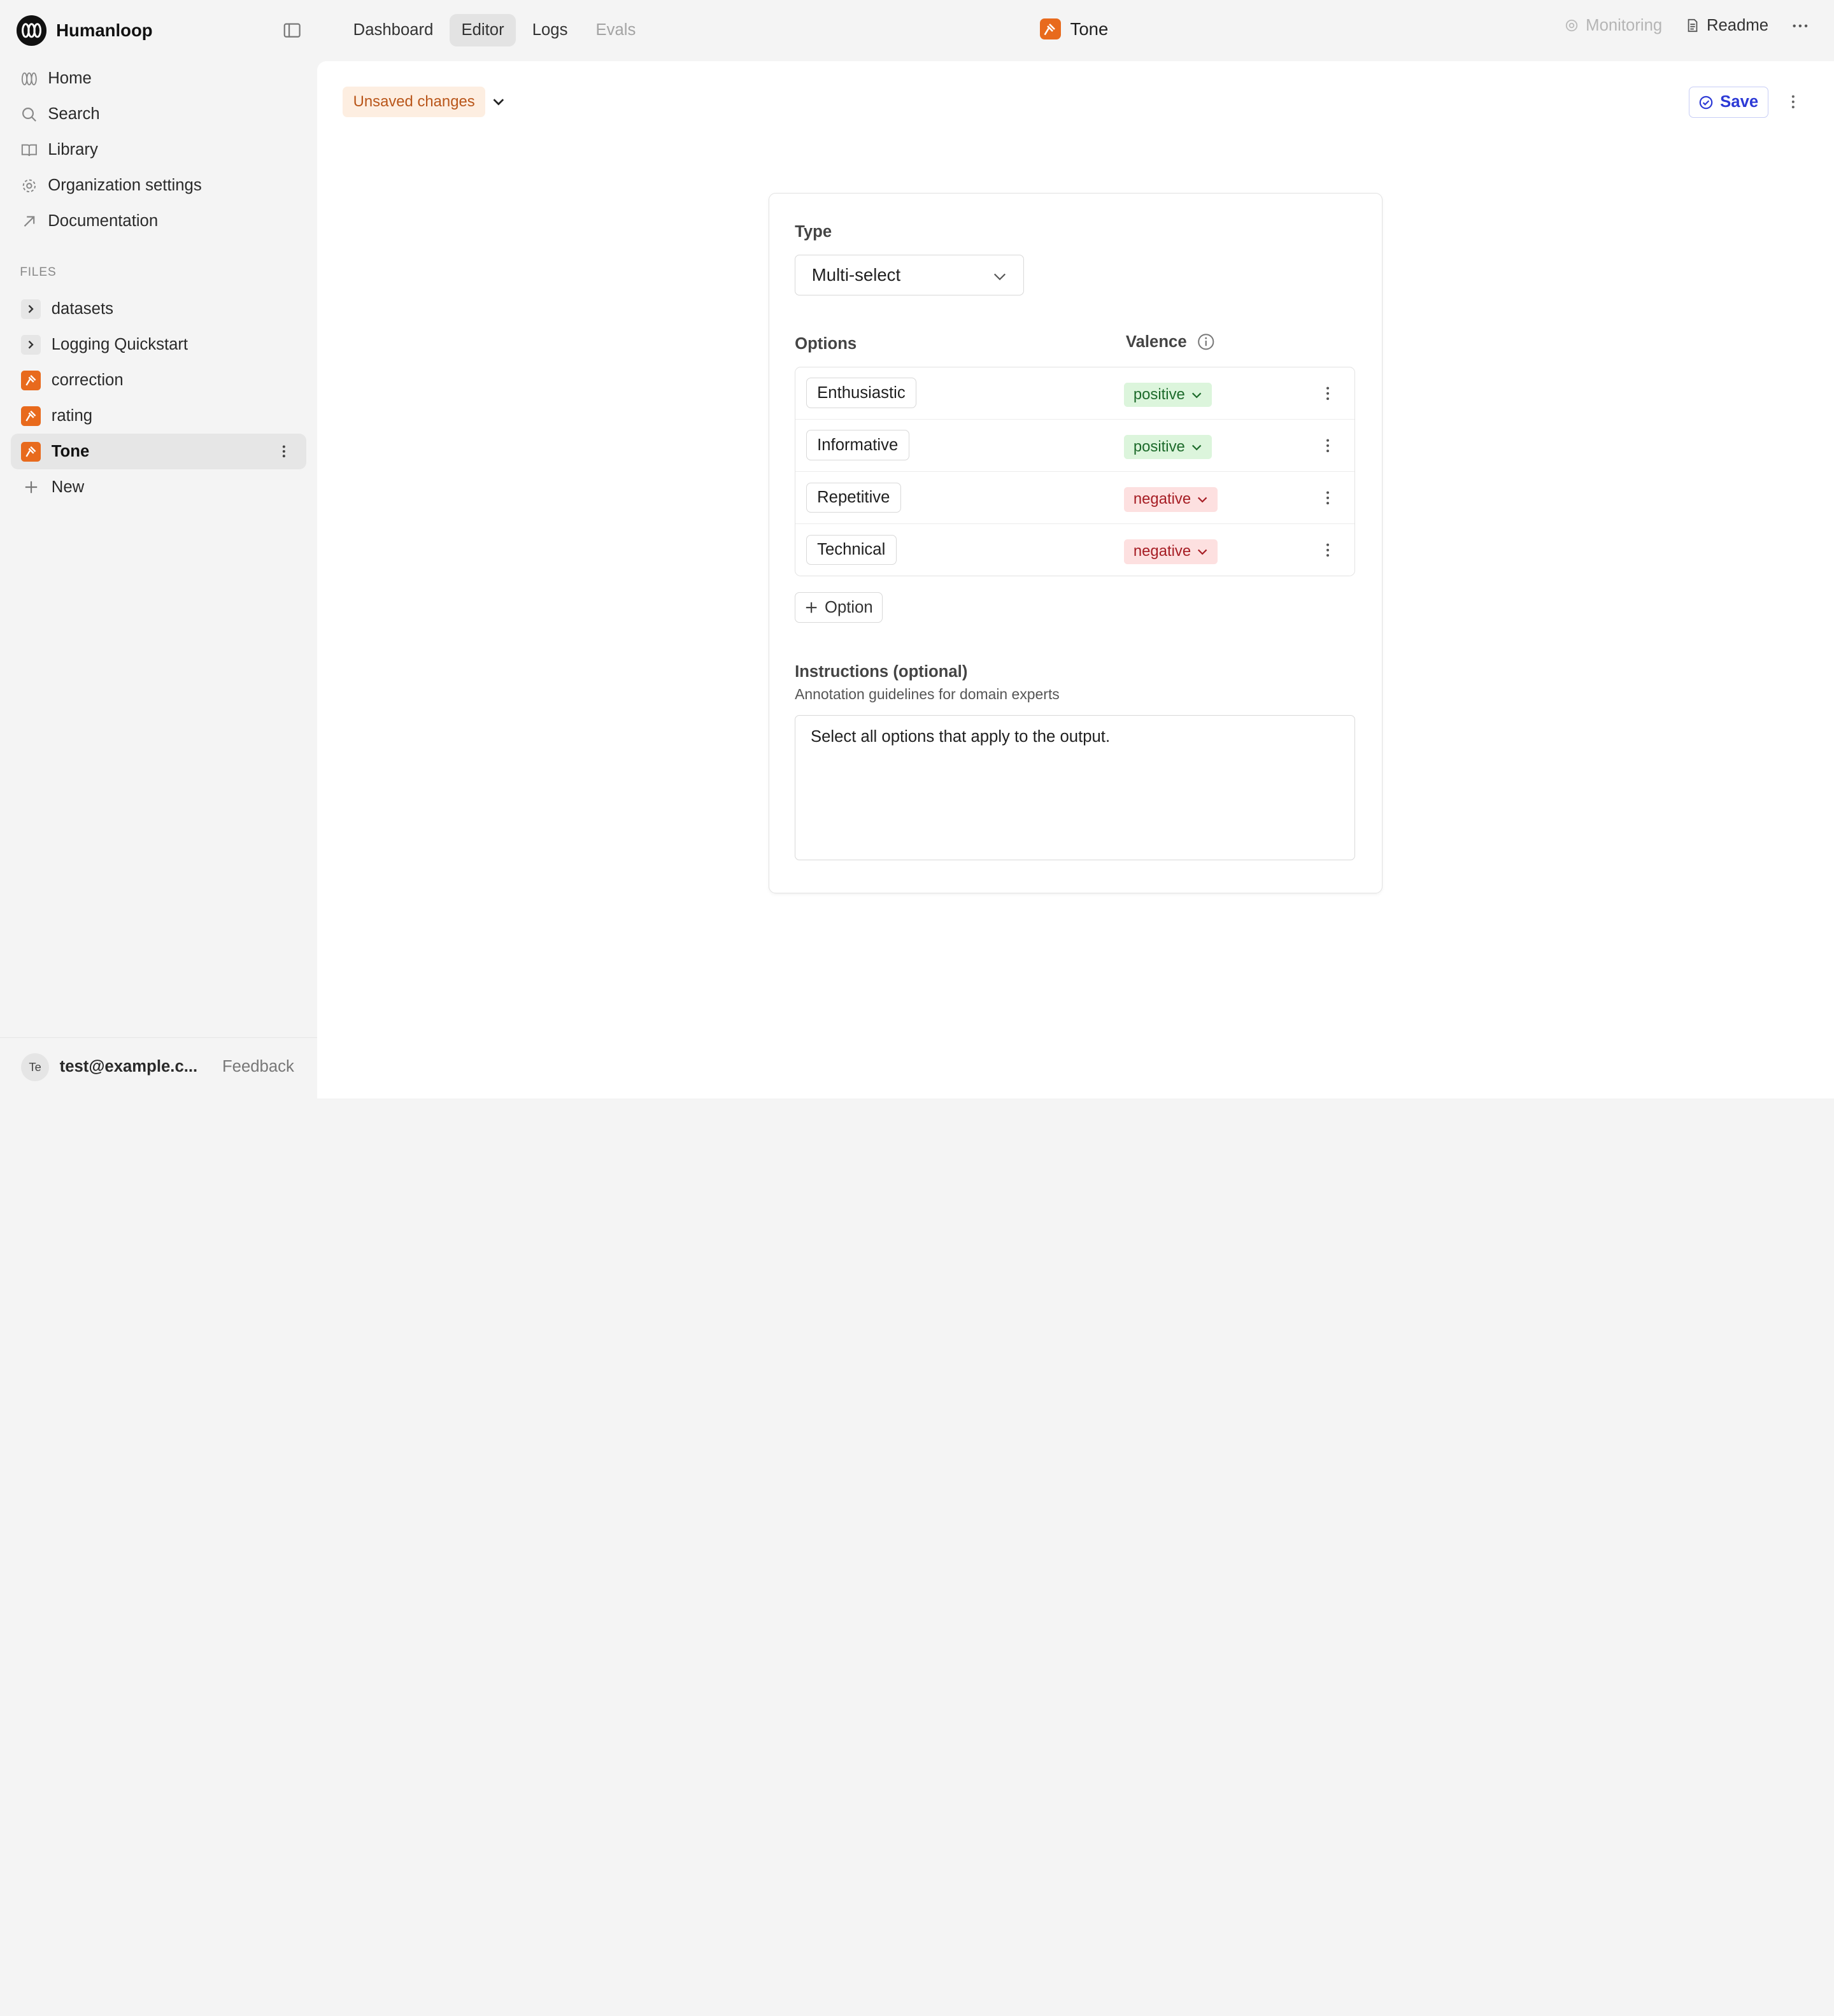  Describe the element at coordinates (159, 416) in the screenshot. I see `file-item-rating: rating` at that location.